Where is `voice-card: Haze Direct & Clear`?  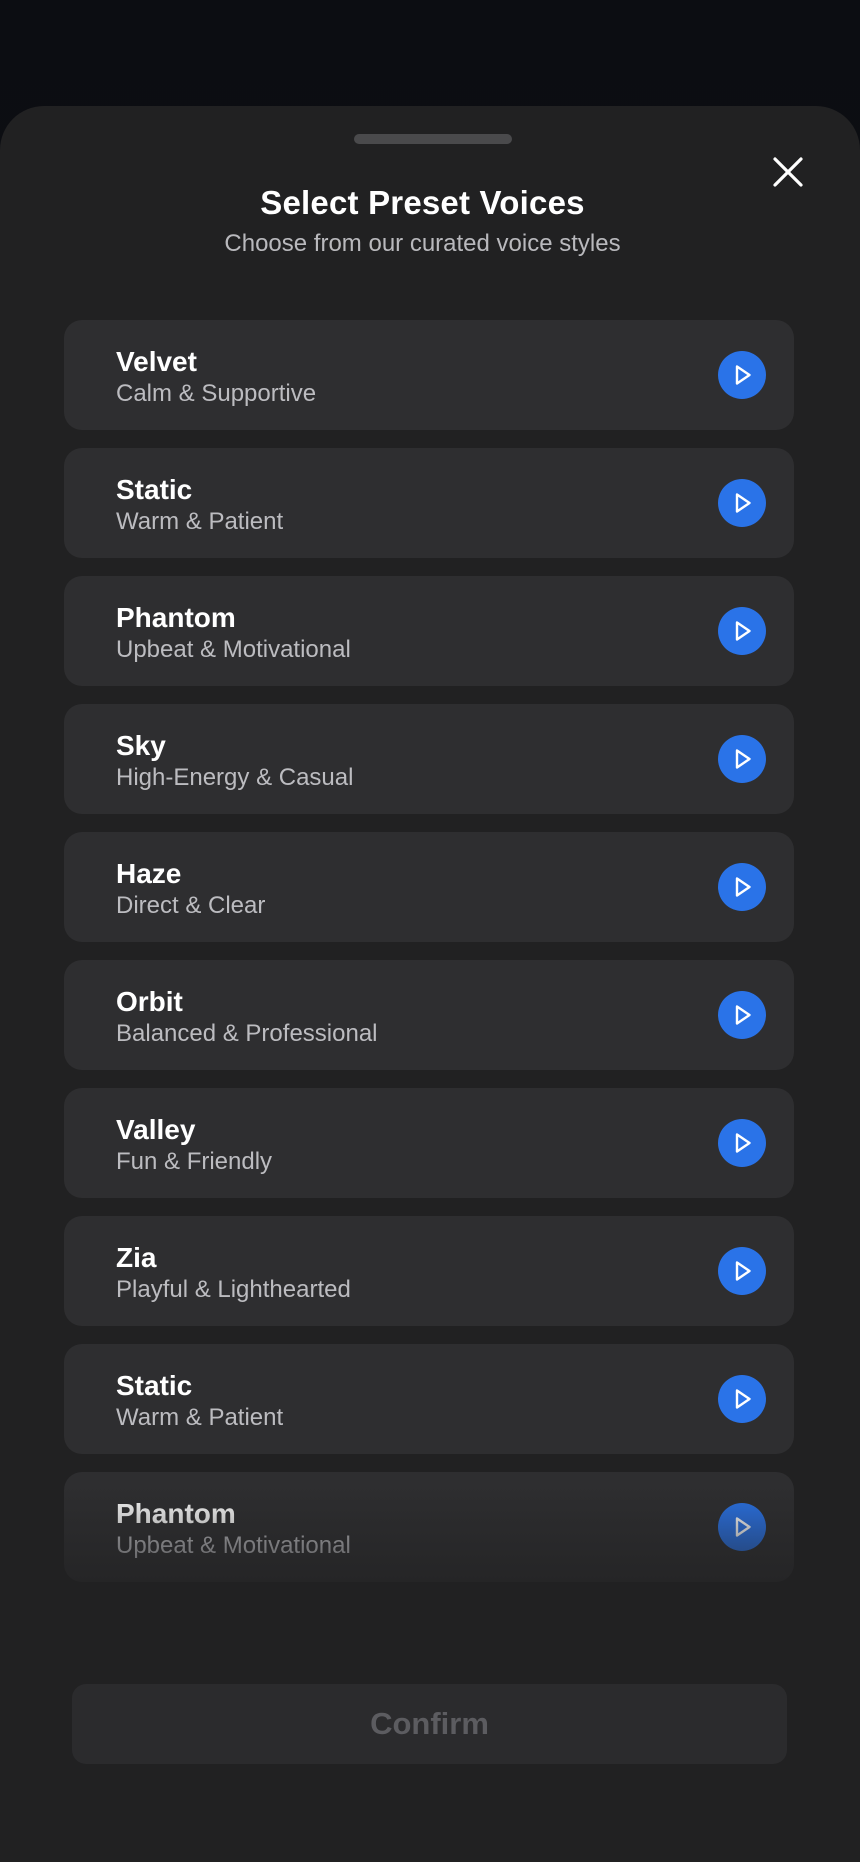
voice-card: Haze Direct & Clear is located at coordinates (429, 887).